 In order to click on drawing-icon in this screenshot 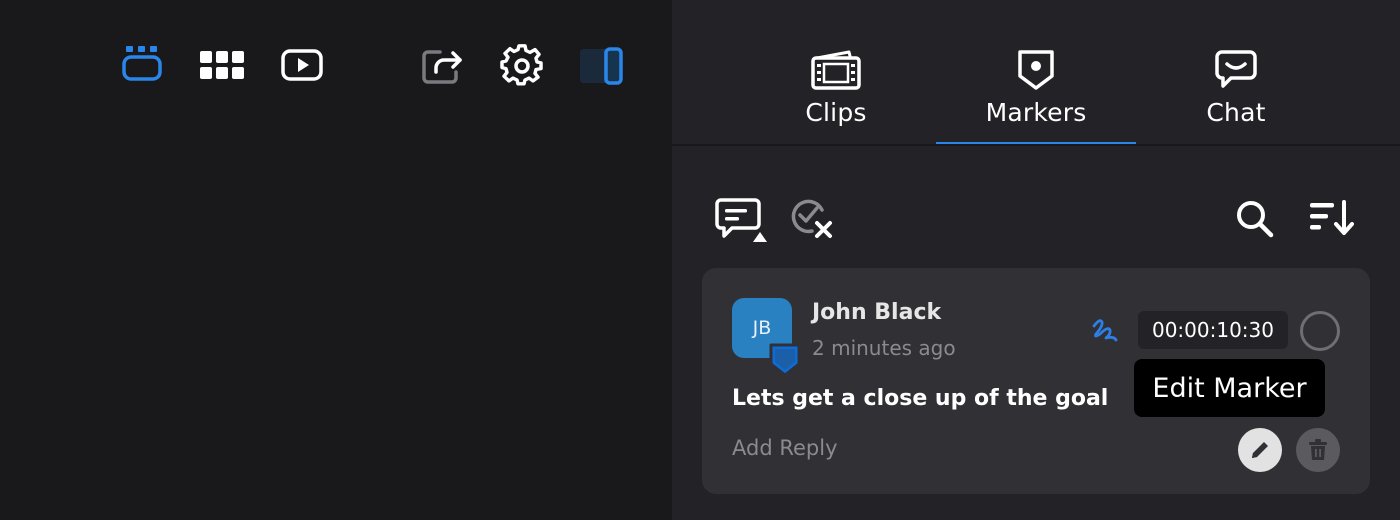, I will do `click(1105, 332)`.